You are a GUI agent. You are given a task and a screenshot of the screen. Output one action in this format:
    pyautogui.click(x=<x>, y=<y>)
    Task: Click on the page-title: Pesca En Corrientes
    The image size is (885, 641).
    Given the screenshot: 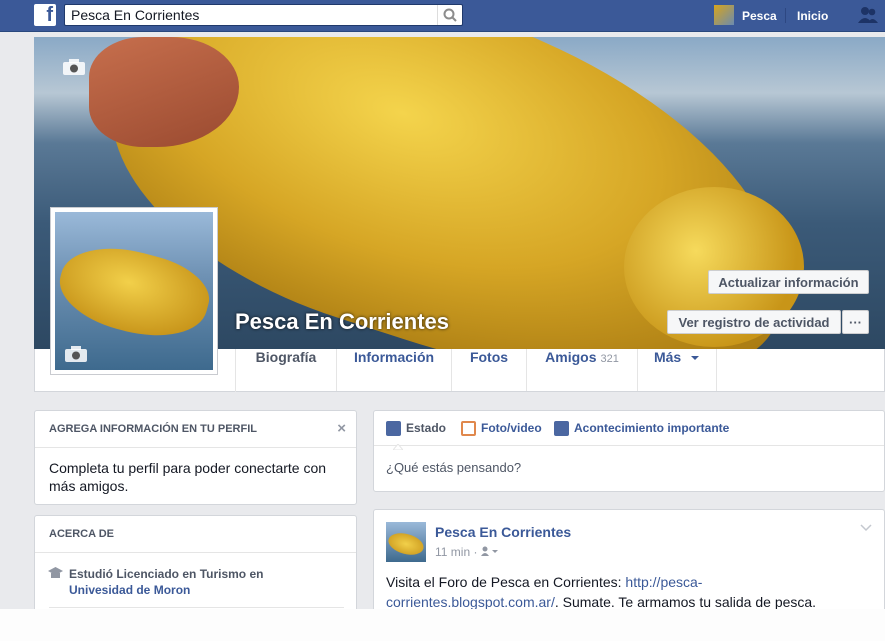 What is the action you would take?
    pyautogui.click(x=342, y=321)
    